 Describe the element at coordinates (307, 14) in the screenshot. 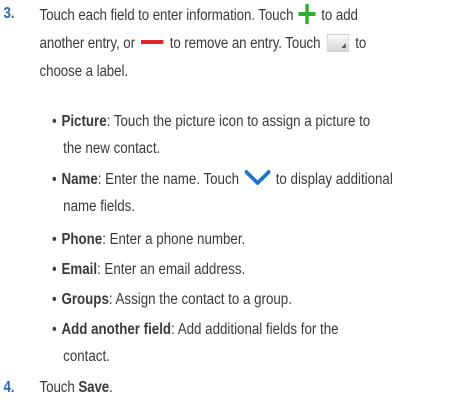

I see `plus-icon` at that location.